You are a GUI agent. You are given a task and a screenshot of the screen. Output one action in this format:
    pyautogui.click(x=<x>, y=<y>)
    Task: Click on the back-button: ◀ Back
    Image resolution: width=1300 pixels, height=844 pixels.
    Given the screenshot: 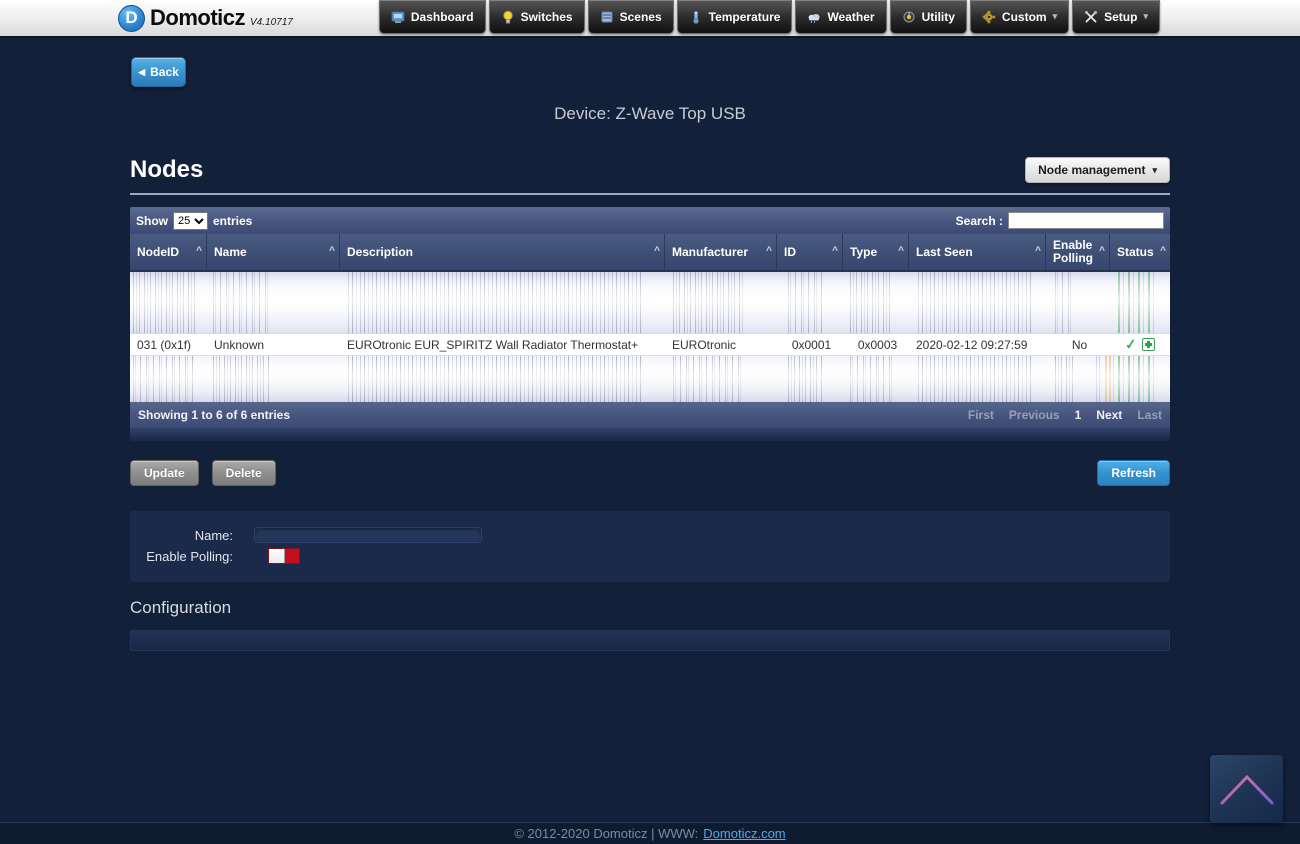 What is the action you would take?
    pyautogui.click(x=158, y=72)
    